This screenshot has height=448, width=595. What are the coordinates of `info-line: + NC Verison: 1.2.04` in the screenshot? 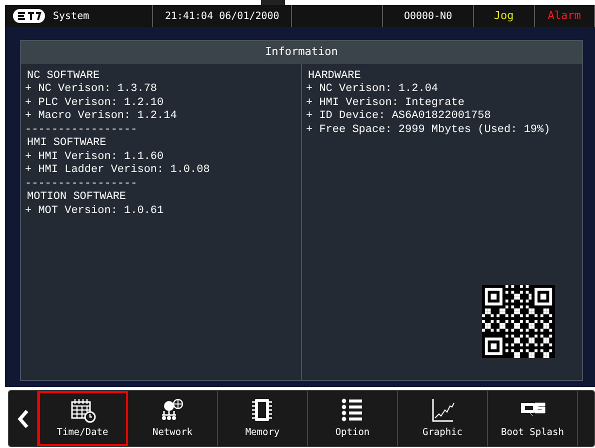 It's located at (372, 89).